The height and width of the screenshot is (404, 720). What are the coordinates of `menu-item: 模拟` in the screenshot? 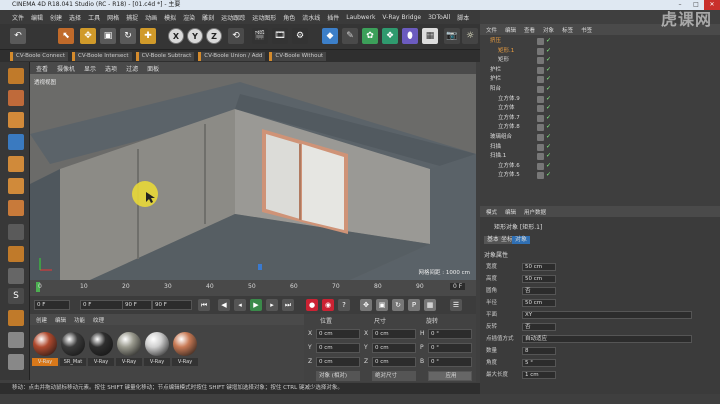 It's located at (170, 17).